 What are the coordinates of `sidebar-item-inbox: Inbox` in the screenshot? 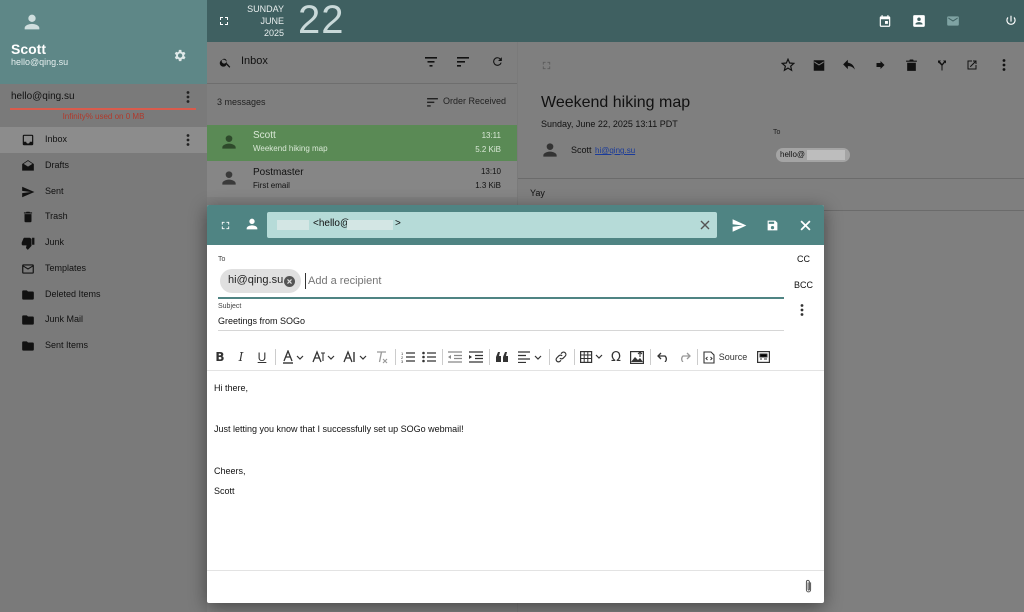 It's located at (103, 140).